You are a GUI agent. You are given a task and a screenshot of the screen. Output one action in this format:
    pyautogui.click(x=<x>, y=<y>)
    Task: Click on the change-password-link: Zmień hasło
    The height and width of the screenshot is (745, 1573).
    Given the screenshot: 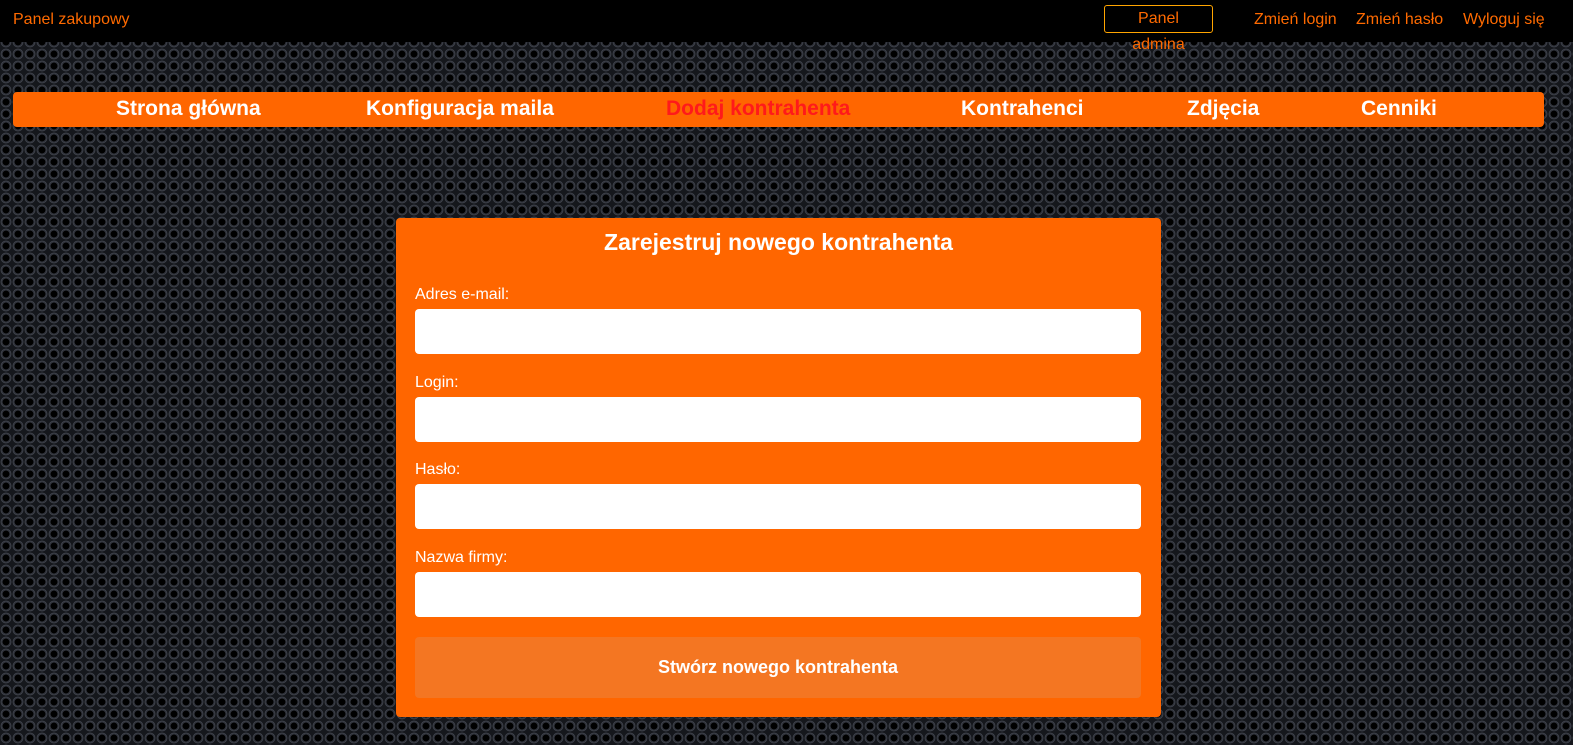 What is the action you would take?
    pyautogui.click(x=1399, y=20)
    